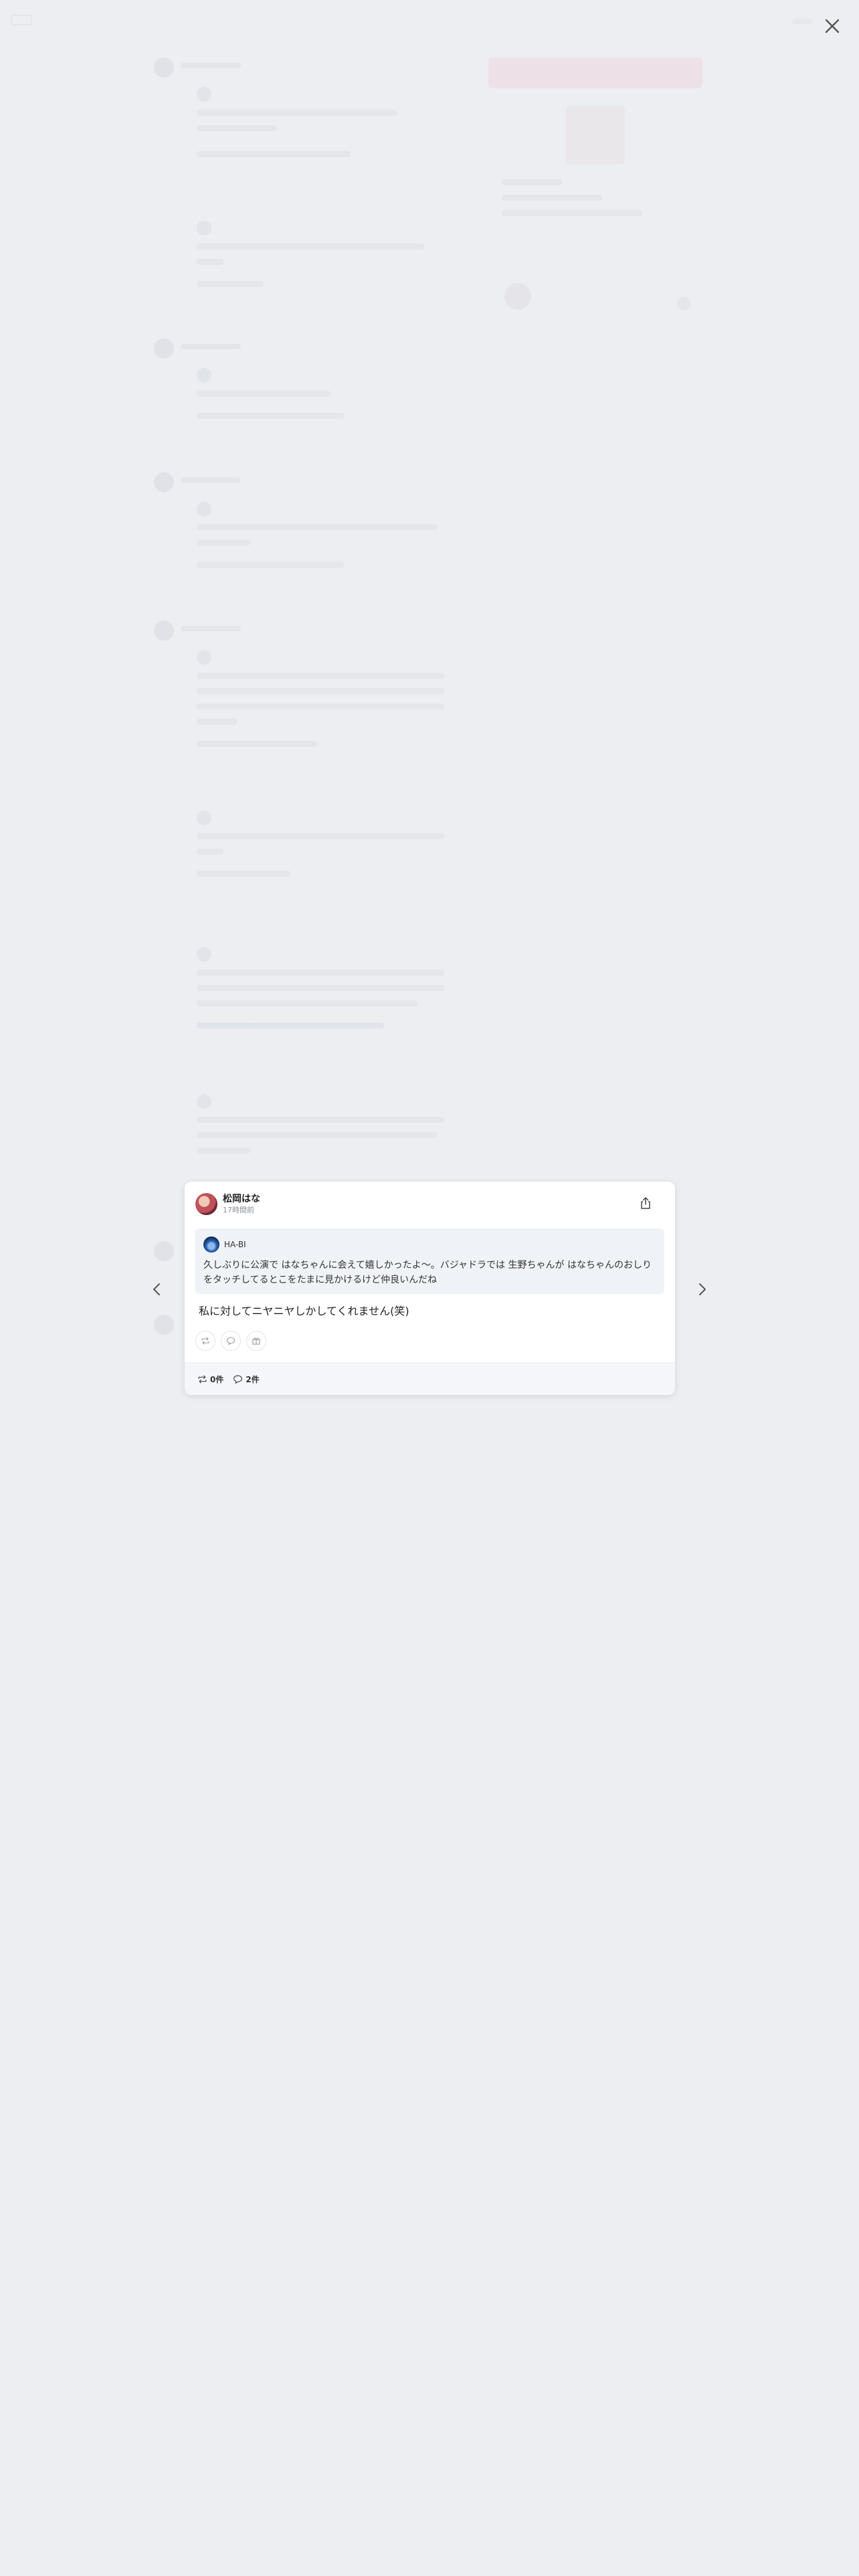 The height and width of the screenshot is (2576, 859). I want to click on comment-button, so click(231, 1341).